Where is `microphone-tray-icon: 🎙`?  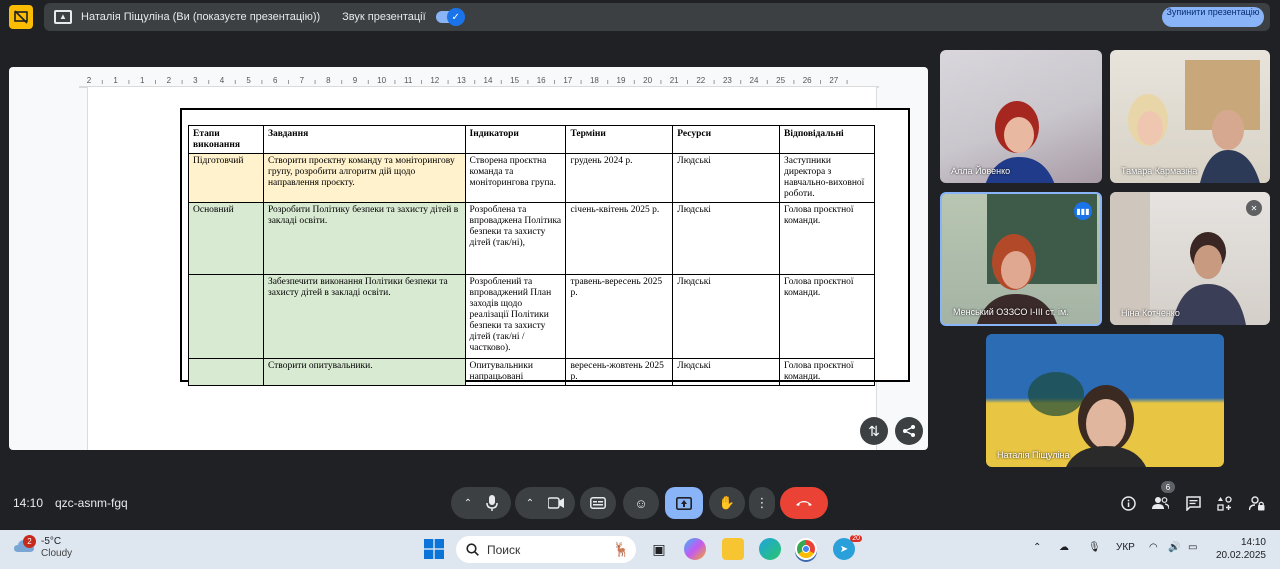
microphone-tray-icon: 🎙 is located at coordinates (1094, 547).